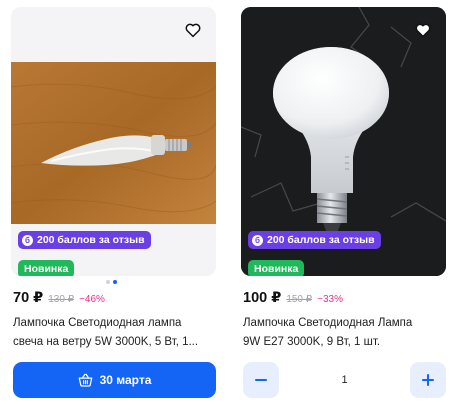  I want to click on discount-percent: −33%, so click(330, 299).